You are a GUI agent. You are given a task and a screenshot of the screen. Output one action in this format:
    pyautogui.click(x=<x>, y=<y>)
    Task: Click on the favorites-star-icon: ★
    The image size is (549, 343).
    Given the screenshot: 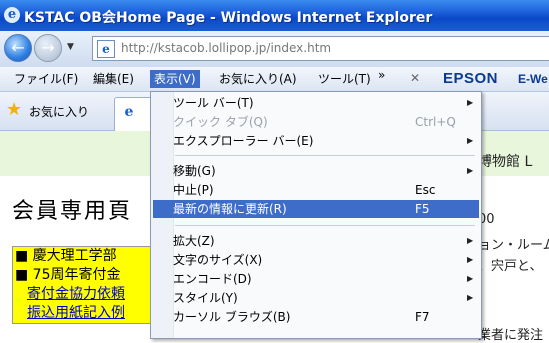 What is the action you would take?
    pyautogui.click(x=14, y=110)
    